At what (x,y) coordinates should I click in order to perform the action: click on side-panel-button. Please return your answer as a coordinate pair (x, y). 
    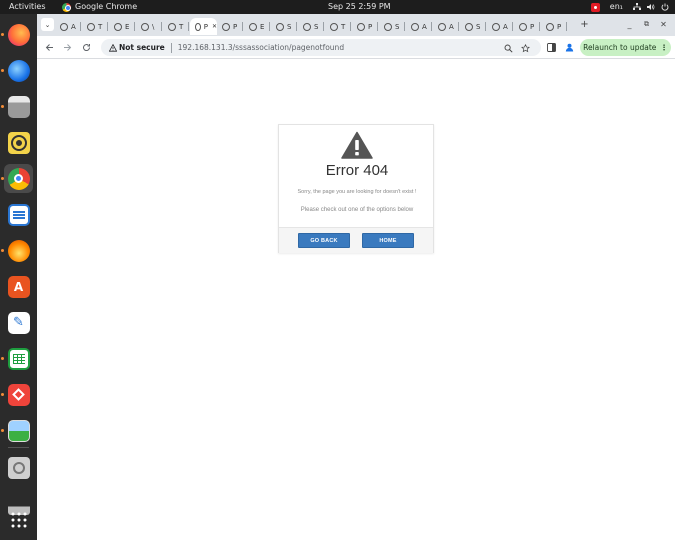
    Looking at the image, I should click on (551, 47).